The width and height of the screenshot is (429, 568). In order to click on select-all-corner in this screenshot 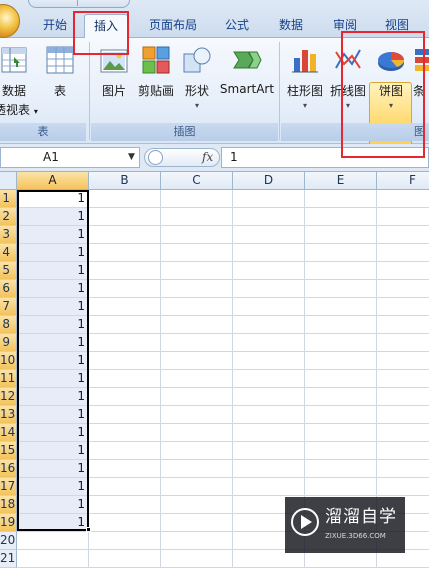, I will do `click(8, 181)`.